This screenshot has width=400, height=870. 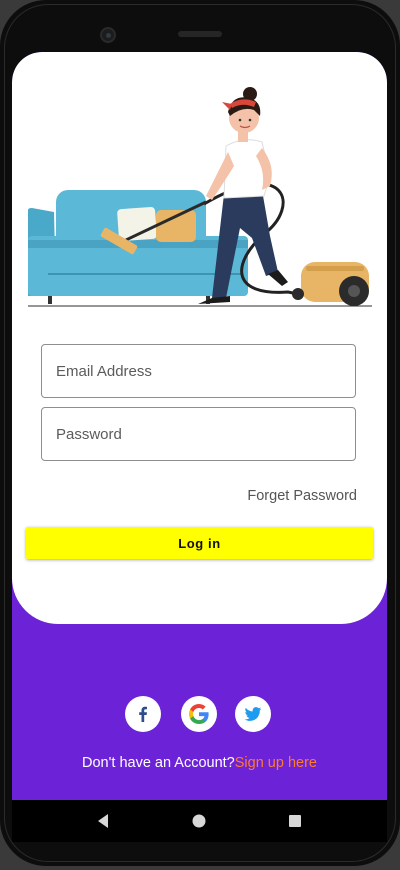 What do you see at coordinates (158, 763) in the screenshot?
I see `signup-prompt-text: Don't have an Account?` at bounding box center [158, 763].